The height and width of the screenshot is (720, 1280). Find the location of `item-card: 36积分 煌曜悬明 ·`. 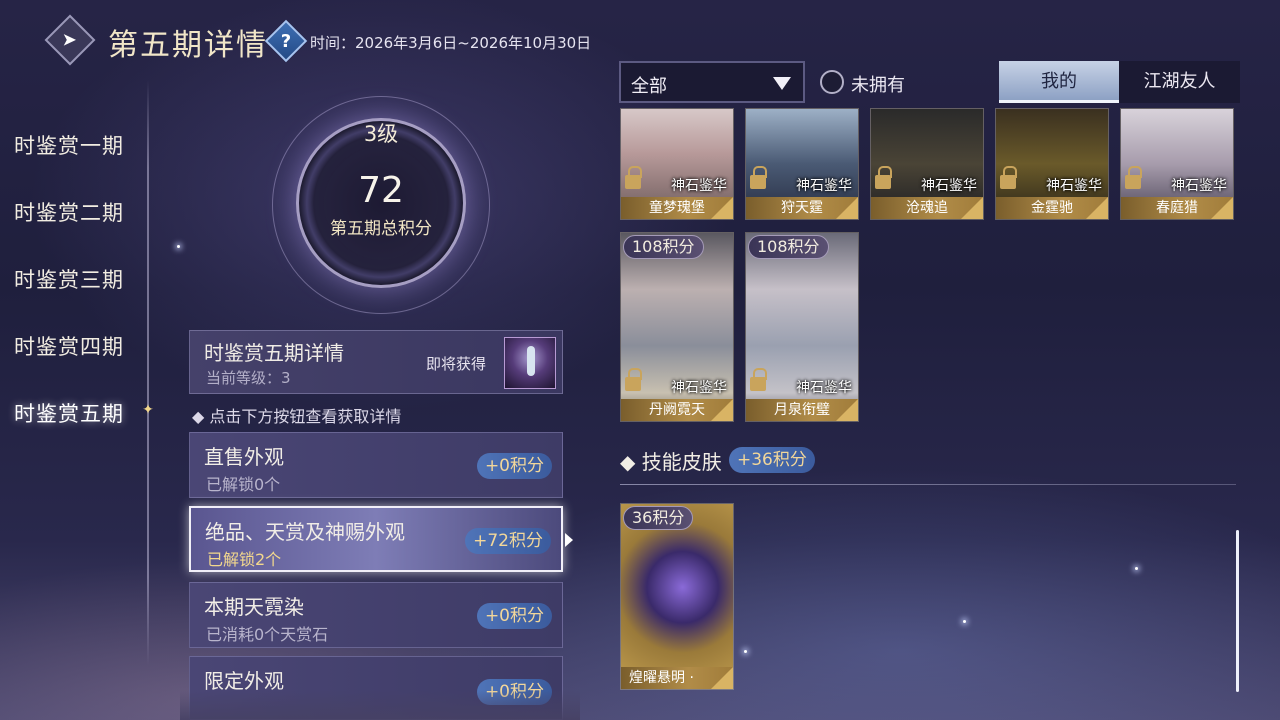

item-card: 36积分 煌曜悬明 · is located at coordinates (677, 596).